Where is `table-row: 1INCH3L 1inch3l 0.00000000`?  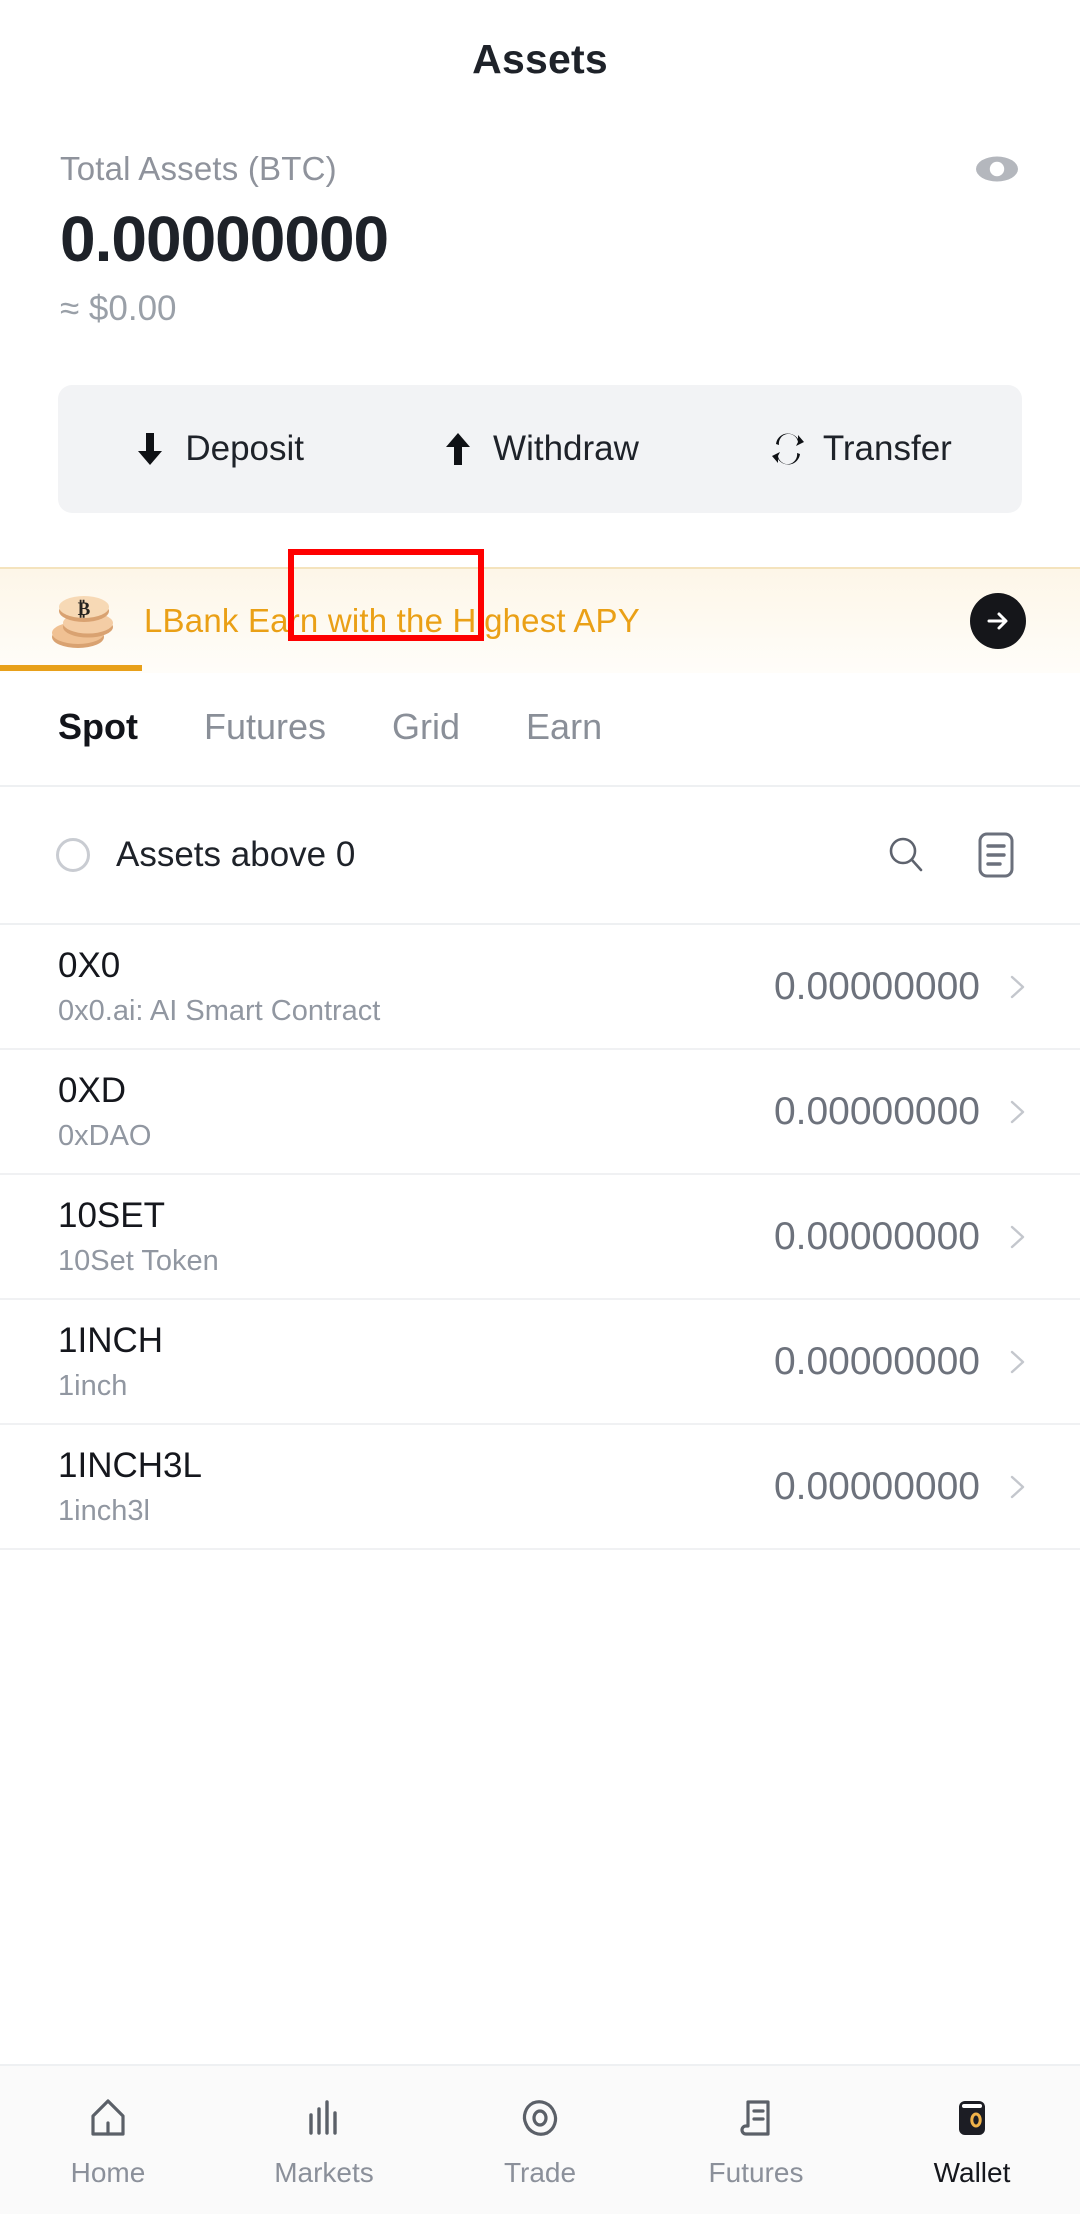
table-row: 1INCH3L 1inch3l 0.00000000 is located at coordinates (540, 1488).